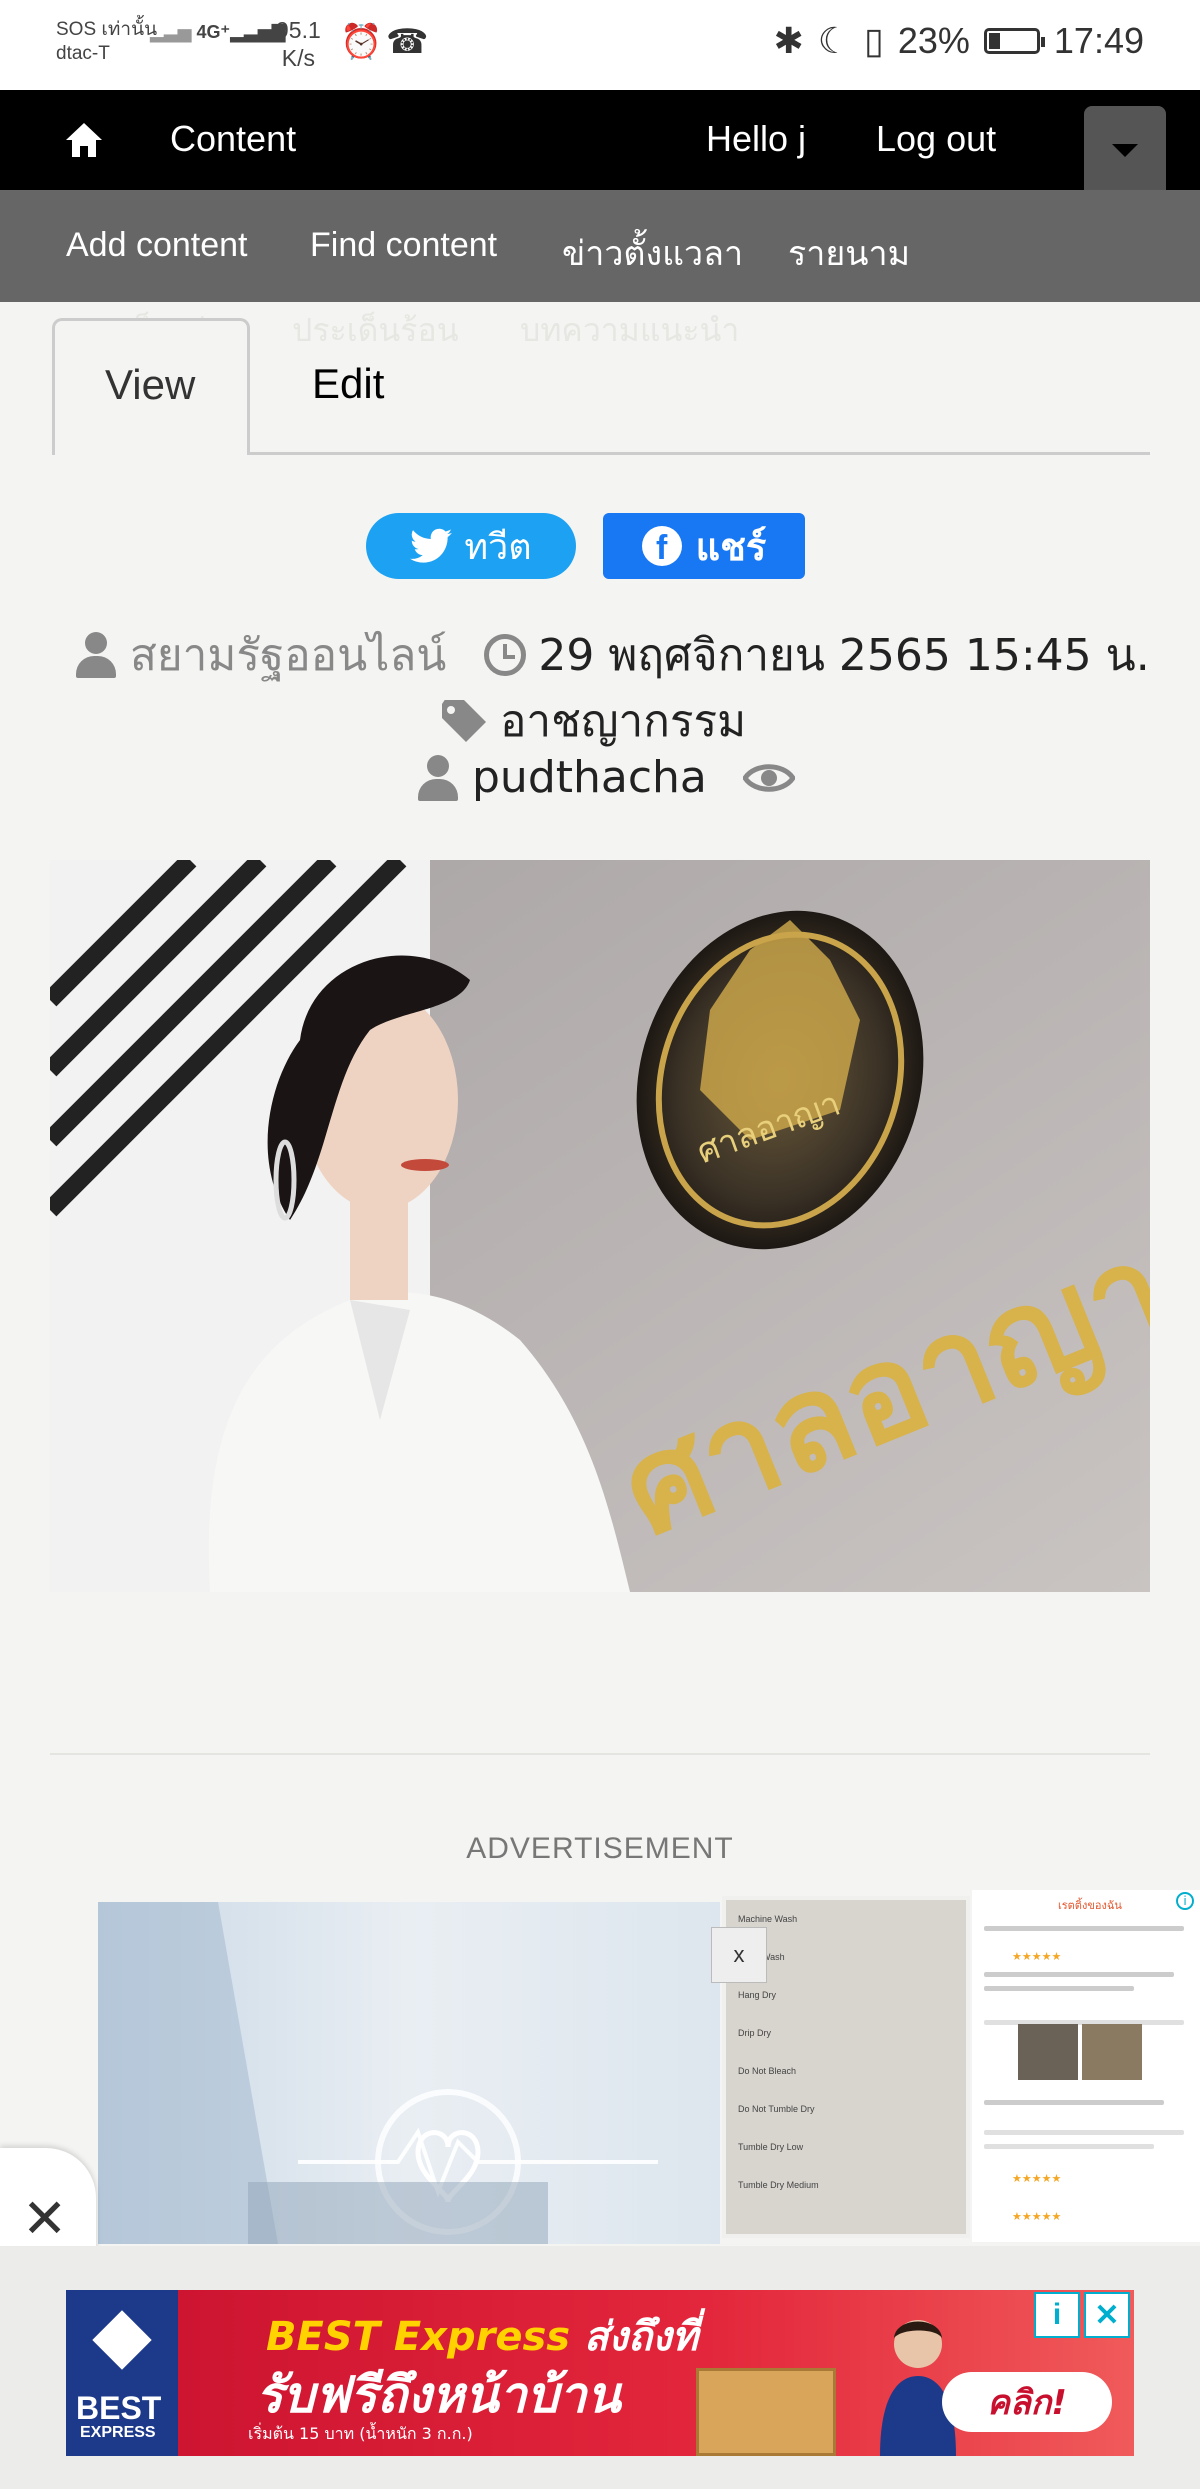  Describe the element at coordinates (438, 777) in the screenshot. I see `author-icon` at that location.